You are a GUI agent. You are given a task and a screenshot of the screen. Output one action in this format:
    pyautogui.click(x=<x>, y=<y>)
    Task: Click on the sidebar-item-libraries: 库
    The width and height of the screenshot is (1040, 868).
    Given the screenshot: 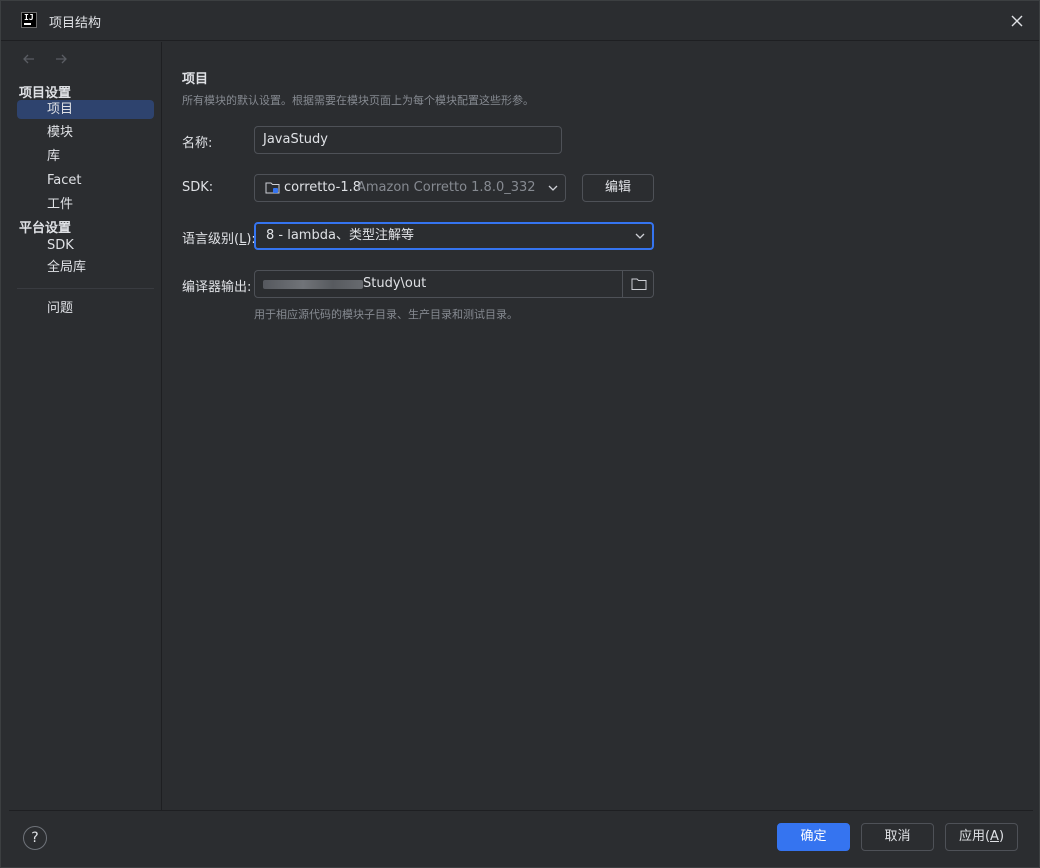 What is the action you would take?
    pyautogui.click(x=85, y=156)
    